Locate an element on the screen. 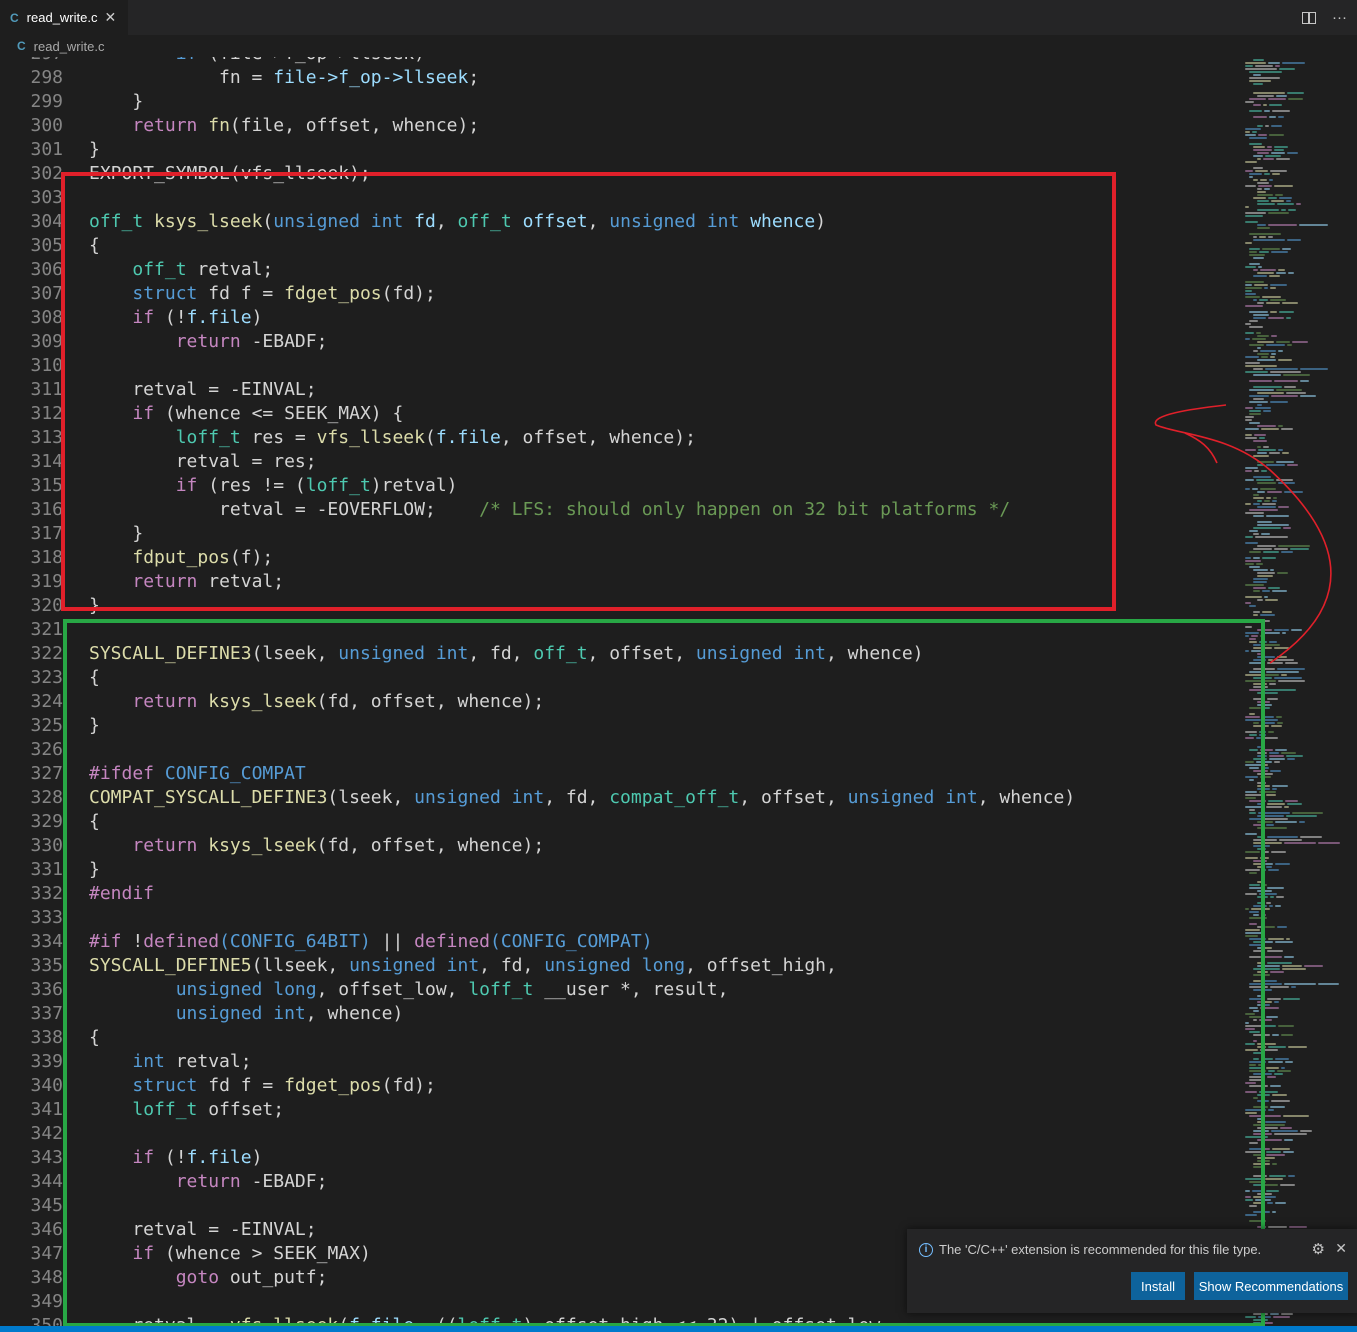  line-number: 349 is located at coordinates (46, 1301).